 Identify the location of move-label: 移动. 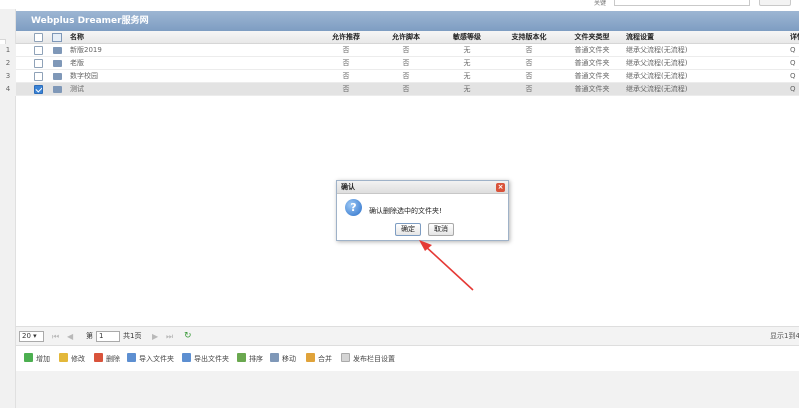
(289, 359).